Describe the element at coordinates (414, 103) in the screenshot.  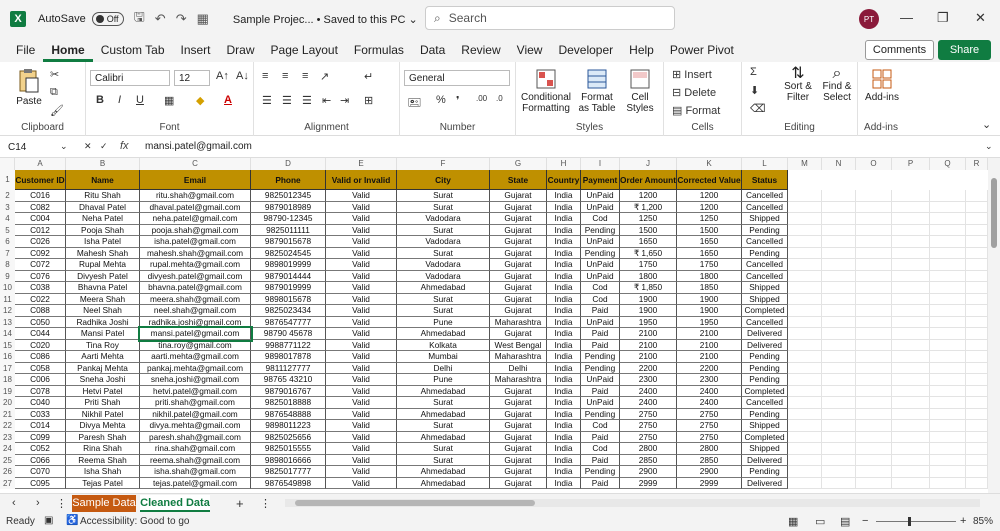
I see `currency-icon: 🖭` at that location.